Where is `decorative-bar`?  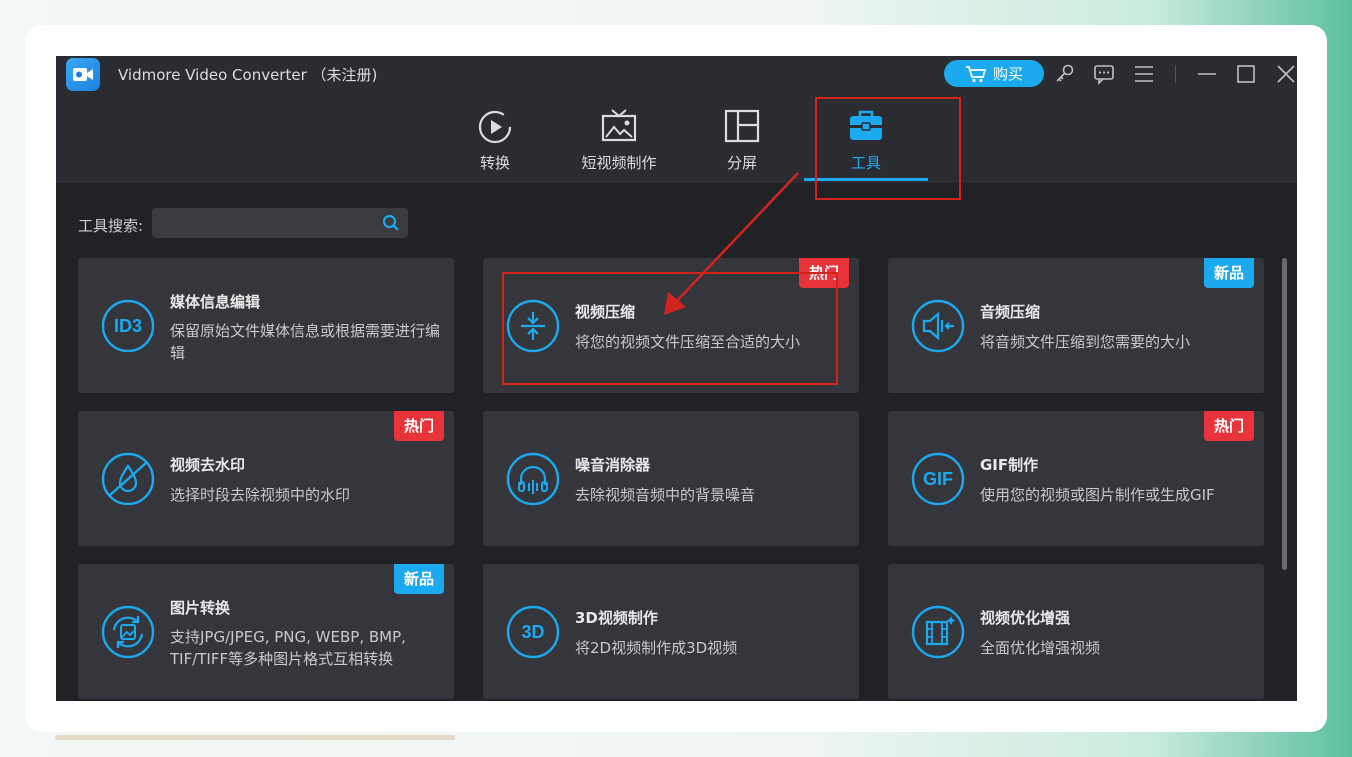 decorative-bar is located at coordinates (255, 737).